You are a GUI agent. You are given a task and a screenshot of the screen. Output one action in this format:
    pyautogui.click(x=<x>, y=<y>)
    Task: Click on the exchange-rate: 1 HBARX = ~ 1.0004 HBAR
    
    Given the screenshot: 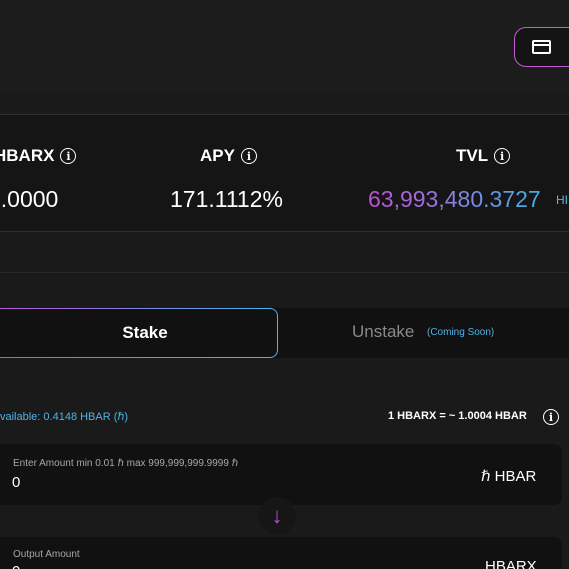 What is the action you would take?
    pyautogui.click(x=457, y=416)
    